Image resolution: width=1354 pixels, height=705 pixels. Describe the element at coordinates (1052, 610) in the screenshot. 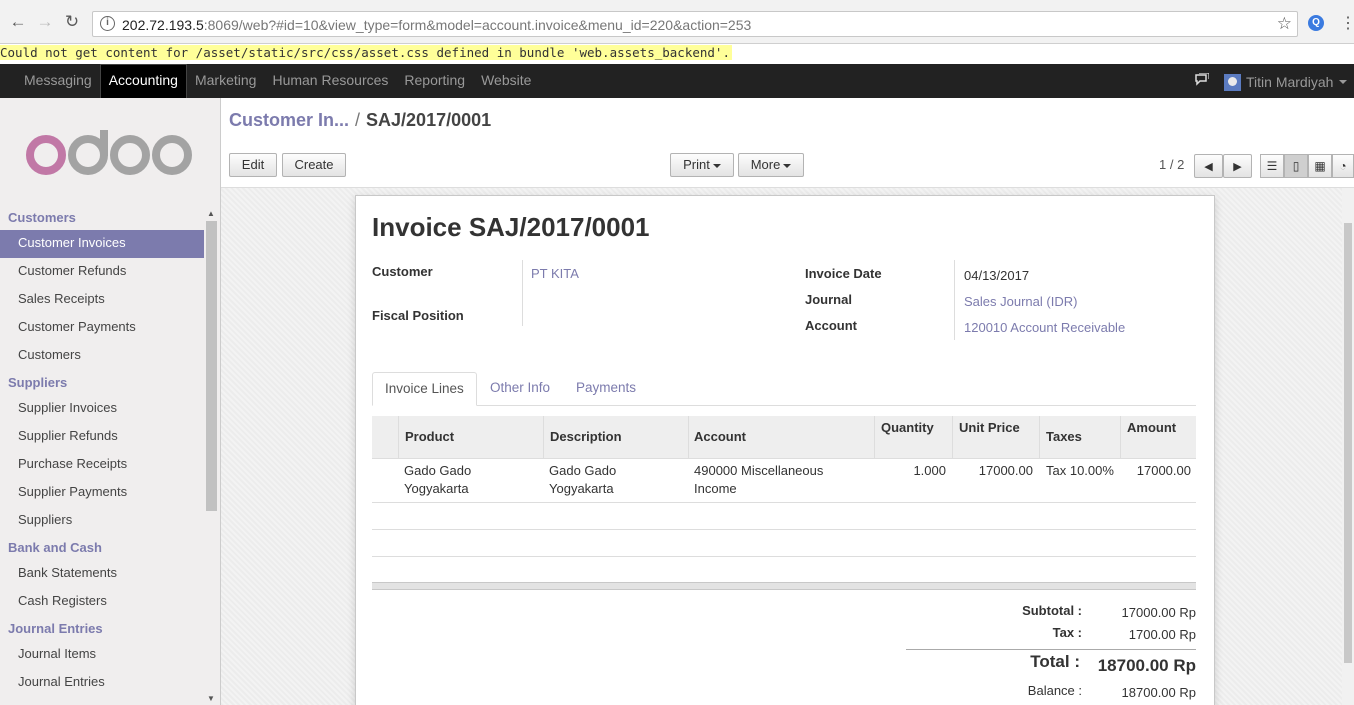

I see `subtotal-label: Subtotal :` at that location.